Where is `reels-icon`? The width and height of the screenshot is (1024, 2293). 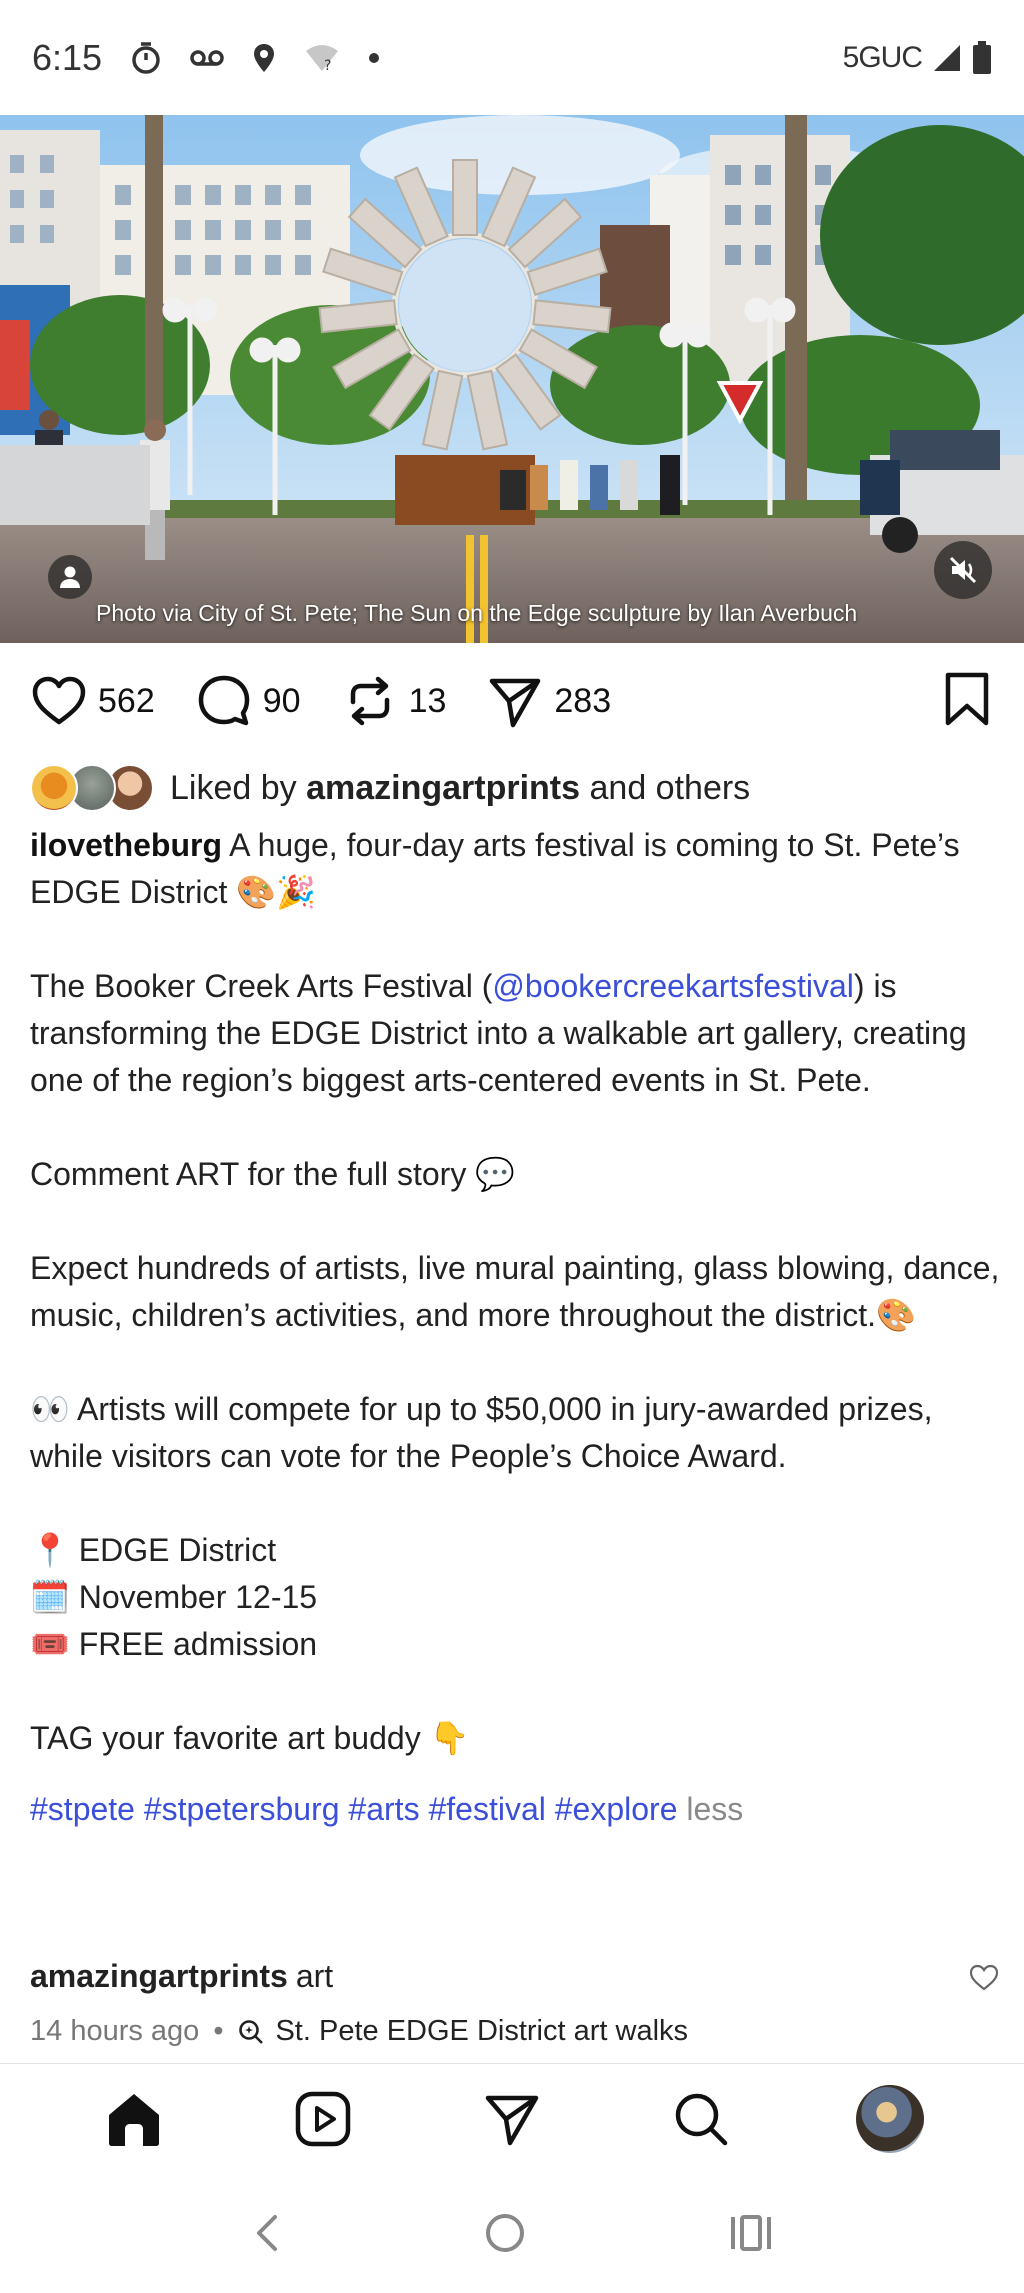 reels-icon is located at coordinates (323, 2118).